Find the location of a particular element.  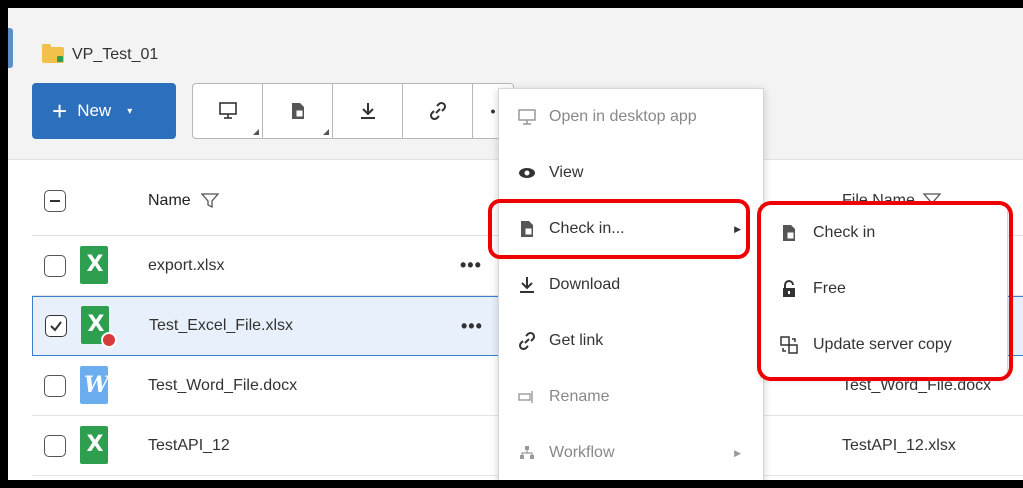

menu-item-download: Download is located at coordinates (631, 285).